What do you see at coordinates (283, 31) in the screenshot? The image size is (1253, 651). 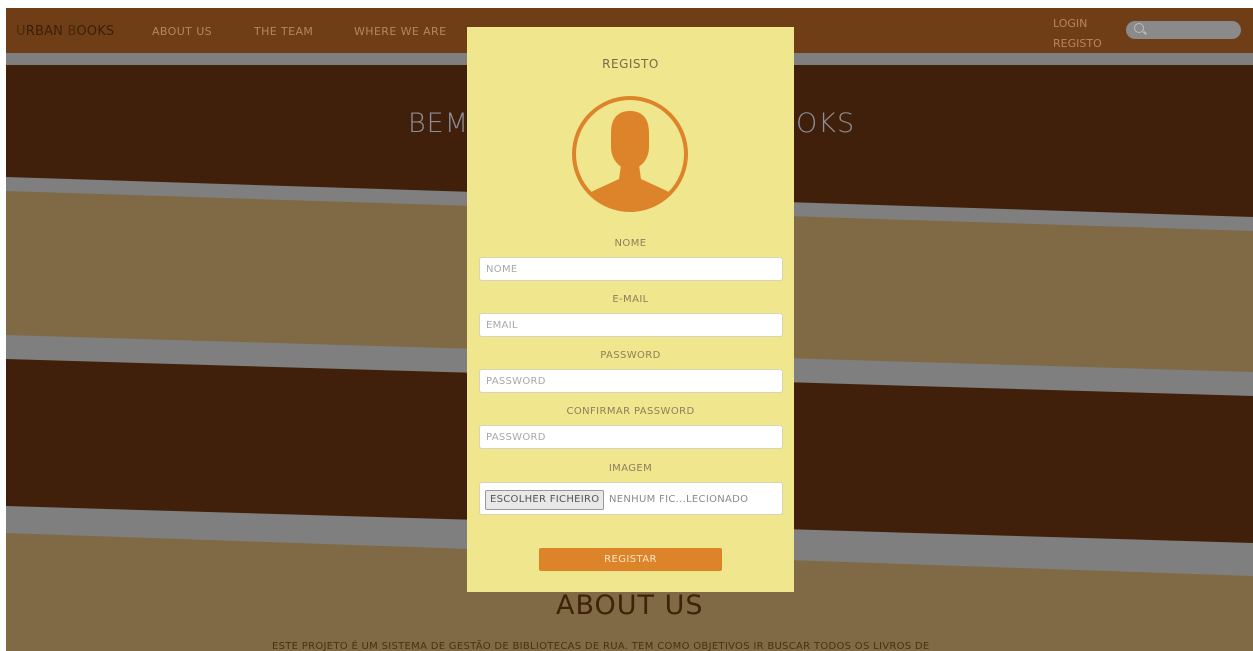 I see `nav-link-the-team: THE TEAM` at bounding box center [283, 31].